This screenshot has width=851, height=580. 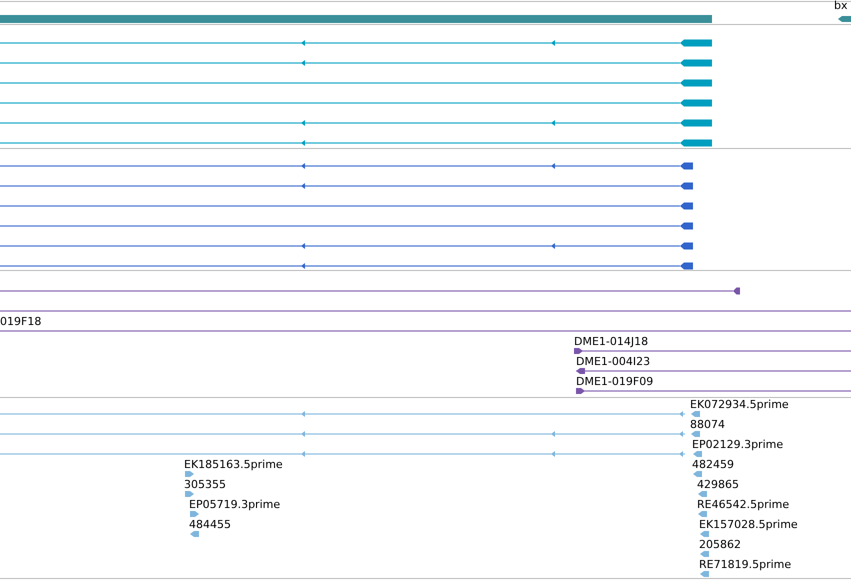 What do you see at coordinates (611, 341) in the screenshot?
I see `feature-label: DME1-014J18` at bounding box center [611, 341].